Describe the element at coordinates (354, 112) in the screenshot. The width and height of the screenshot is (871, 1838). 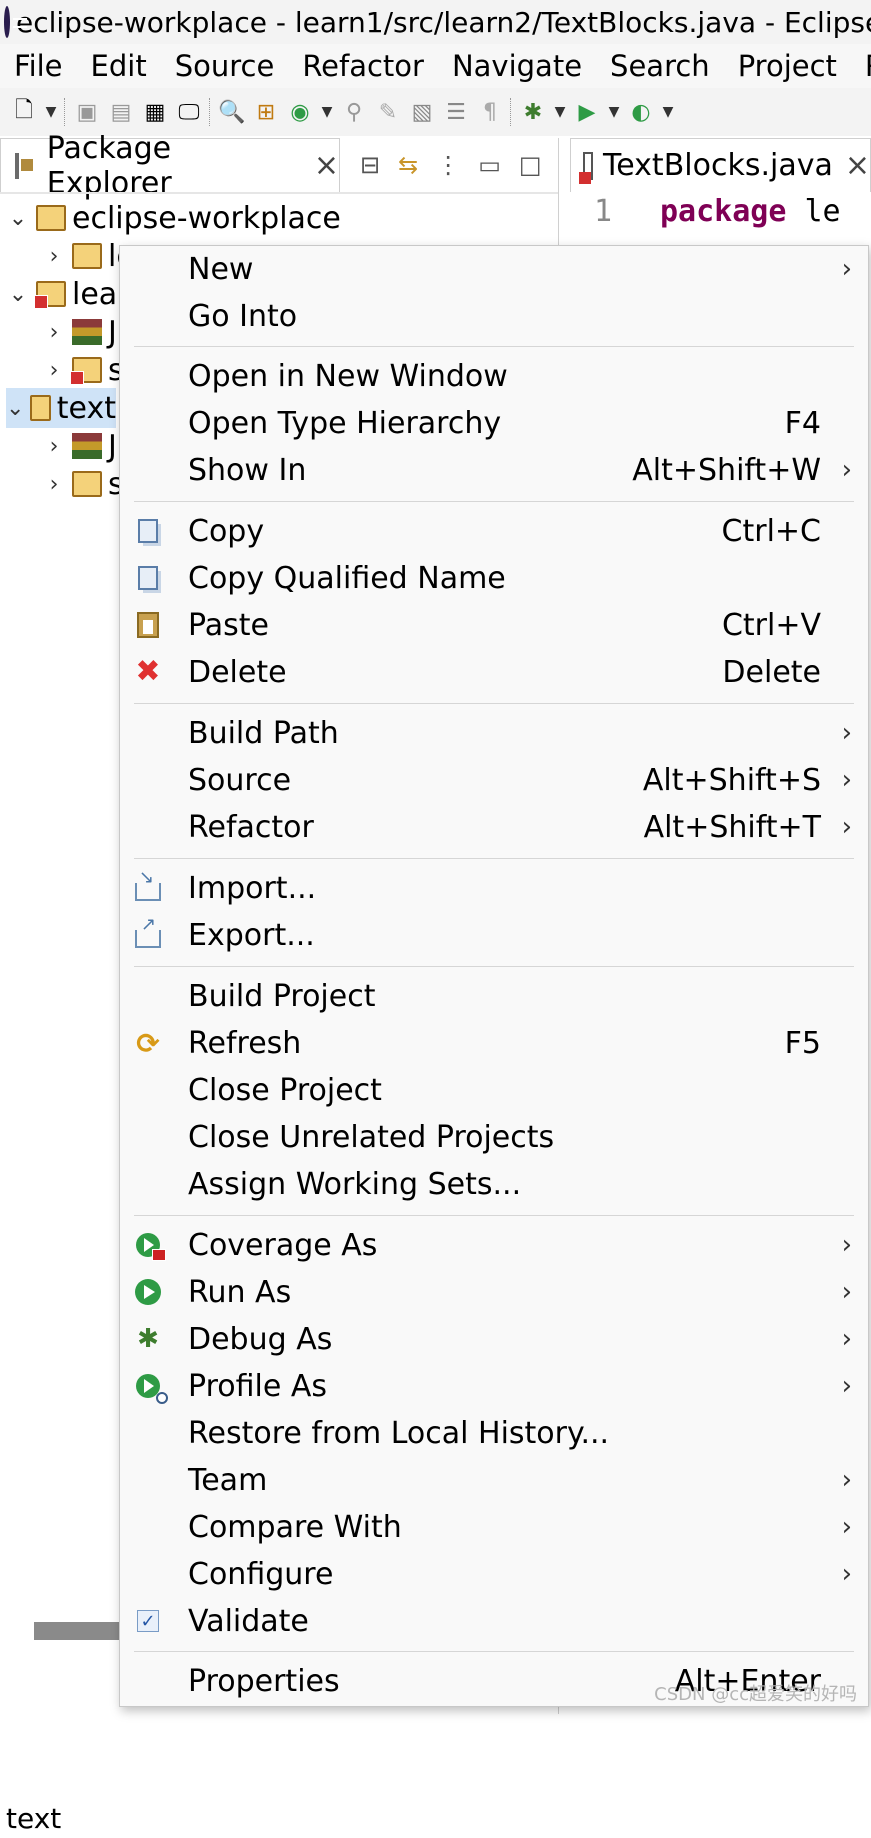
I see `pin-icon: ⚲` at that location.